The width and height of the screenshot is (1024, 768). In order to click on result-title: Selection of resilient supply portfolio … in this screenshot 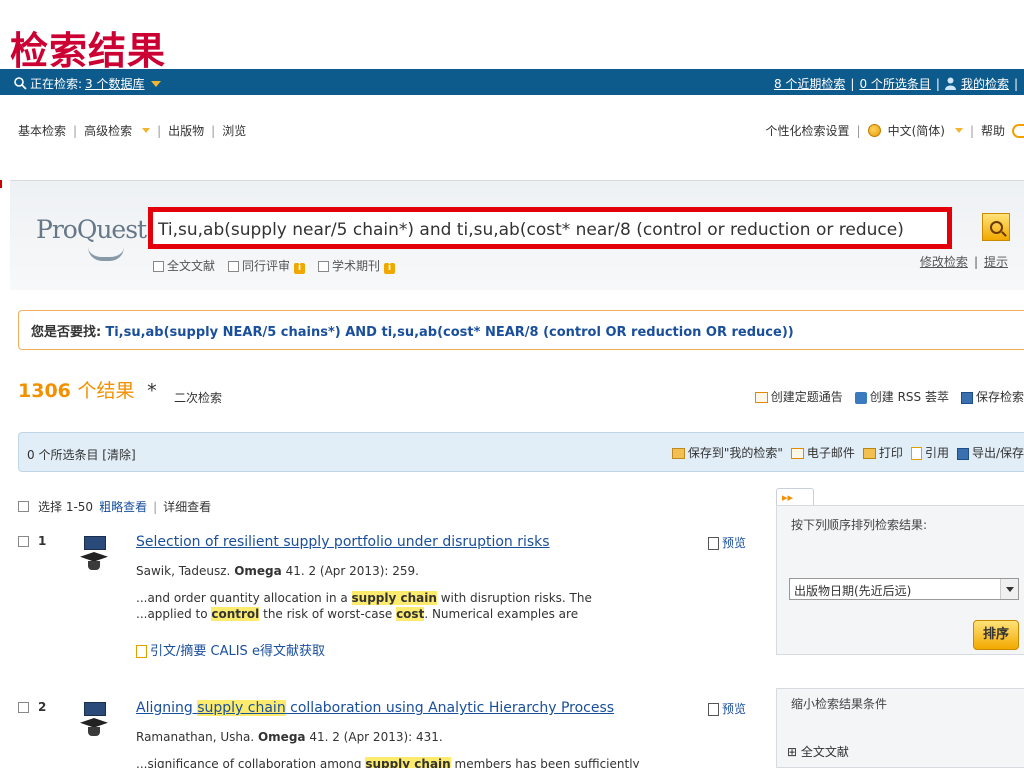, I will do `click(343, 542)`.